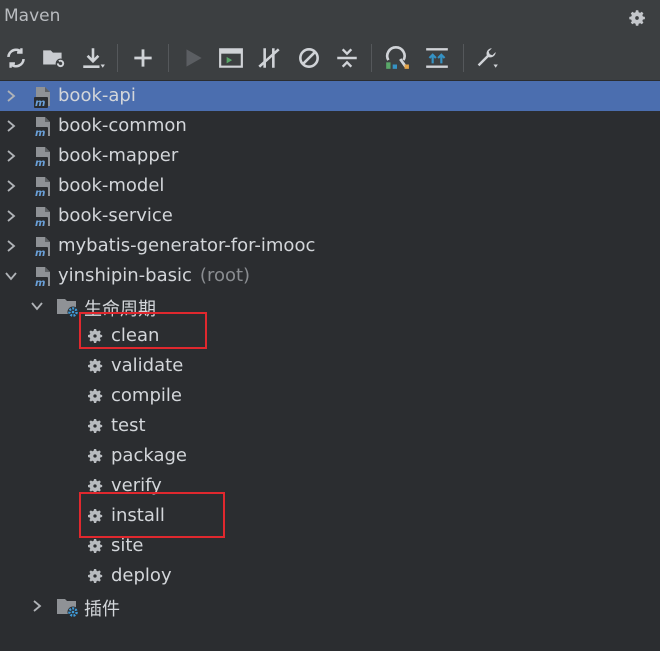 Image resolution: width=660 pixels, height=651 pixels. I want to click on tree-item-project: m mybatis-generator-for-imooc, so click(330, 246).